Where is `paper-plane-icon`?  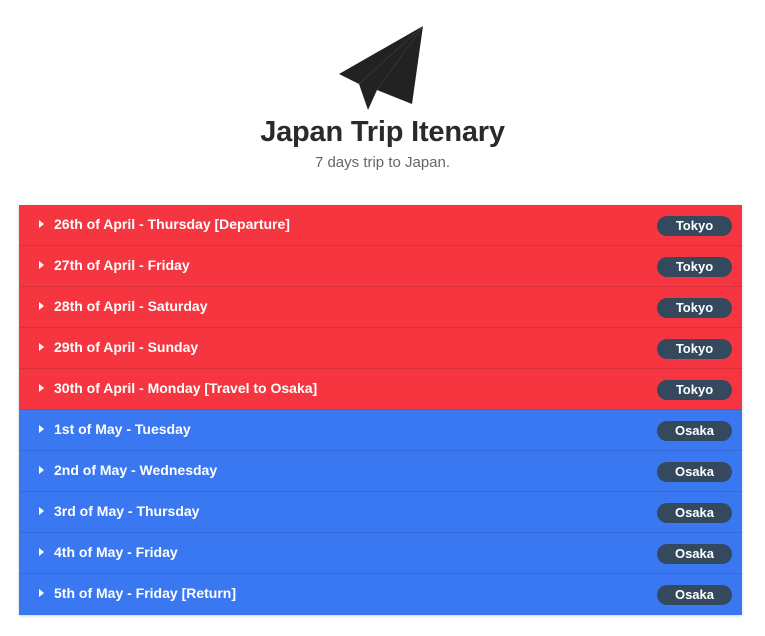
paper-plane-icon is located at coordinates (381, 68).